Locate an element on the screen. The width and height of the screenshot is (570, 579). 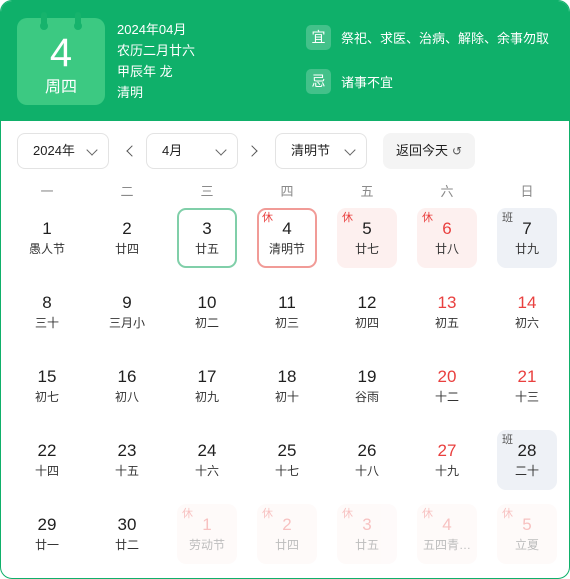
day-cell: 24 十六 is located at coordinates (207, 460).